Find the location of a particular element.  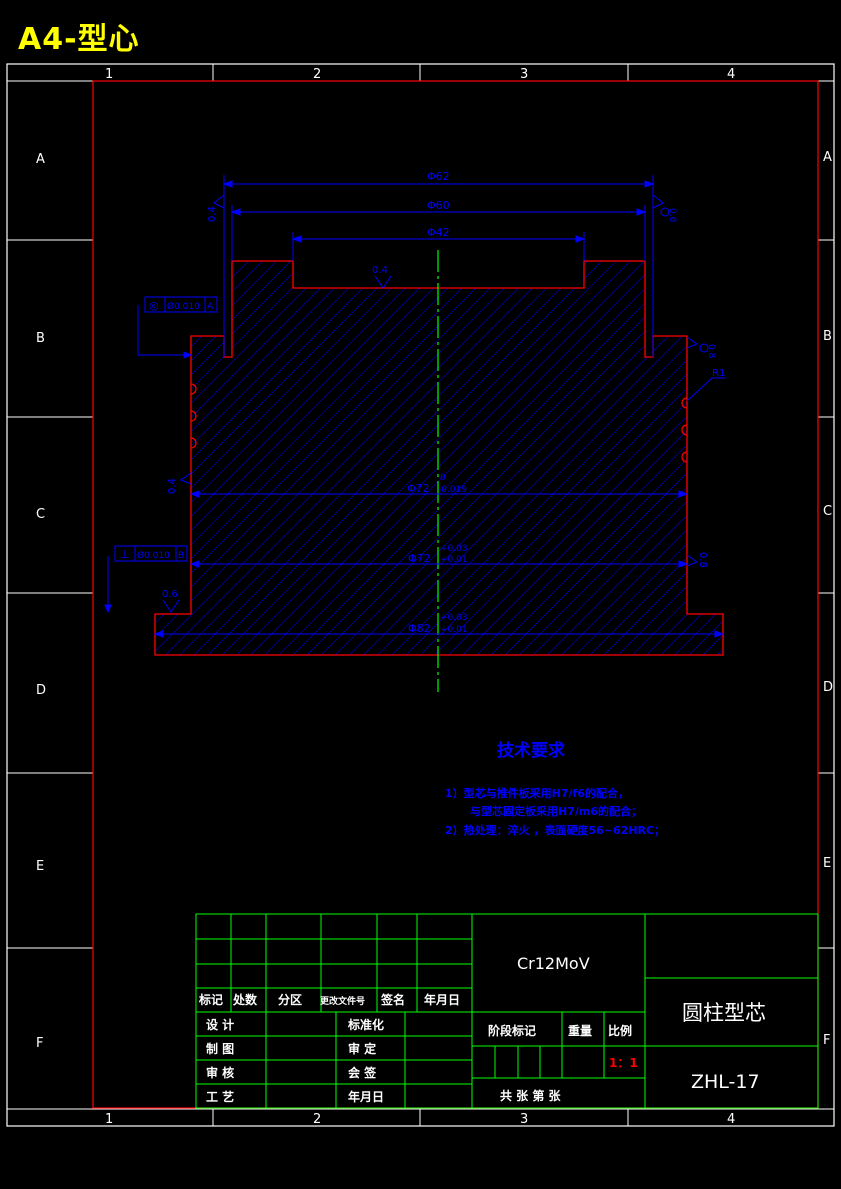

gtol-datum: A is located at coordinates (210, 307).